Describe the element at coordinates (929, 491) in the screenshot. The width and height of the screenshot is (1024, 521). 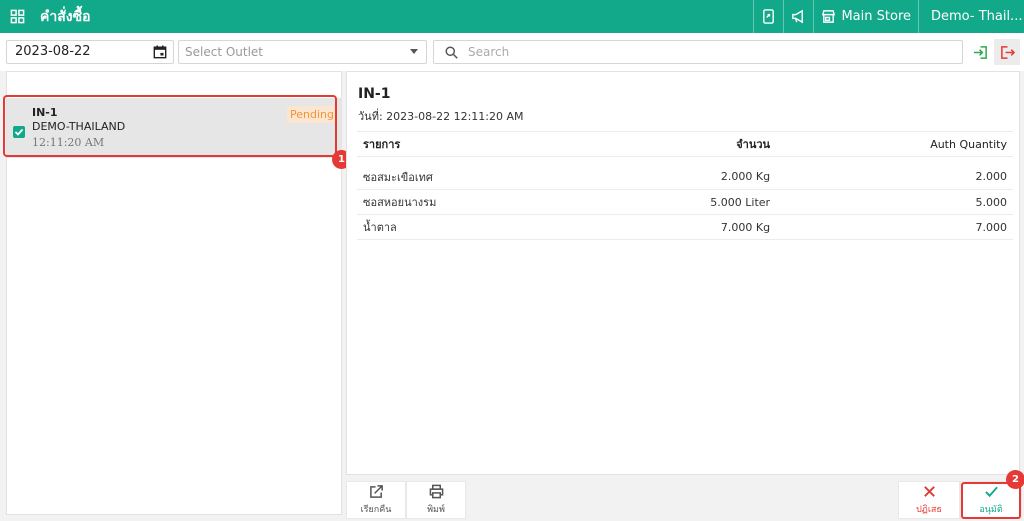
I see `close-icon` at that location.